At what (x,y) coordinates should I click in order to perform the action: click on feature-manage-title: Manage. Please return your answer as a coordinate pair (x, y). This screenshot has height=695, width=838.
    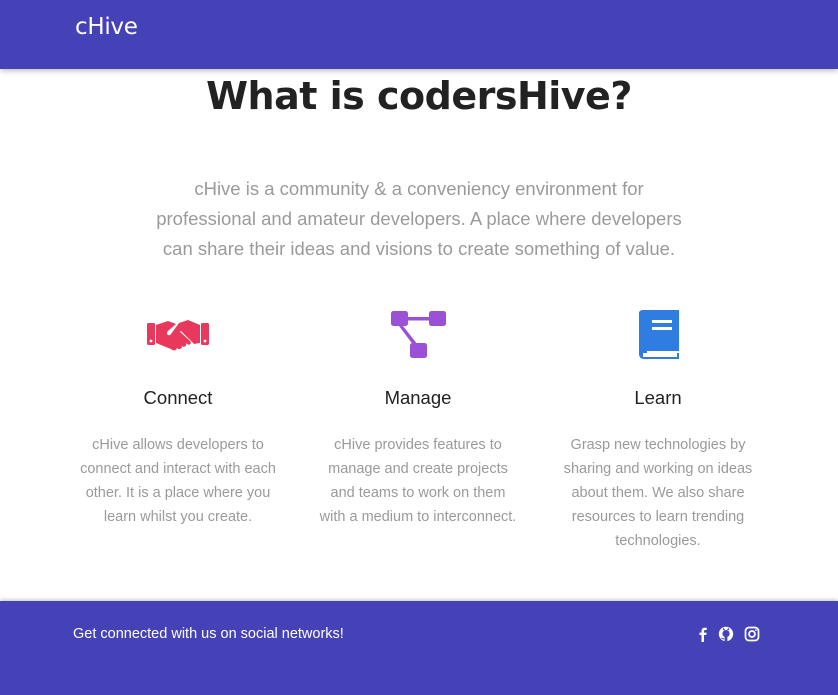
    Looking at the image, I should click on (418, 397).